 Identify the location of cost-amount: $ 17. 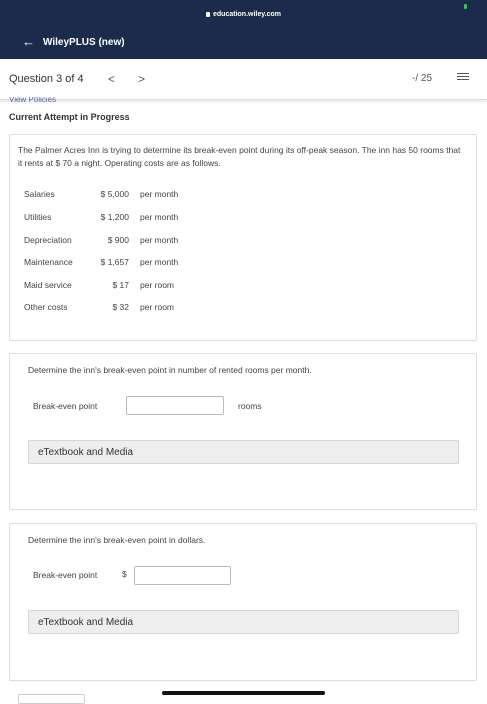
(120, 285).